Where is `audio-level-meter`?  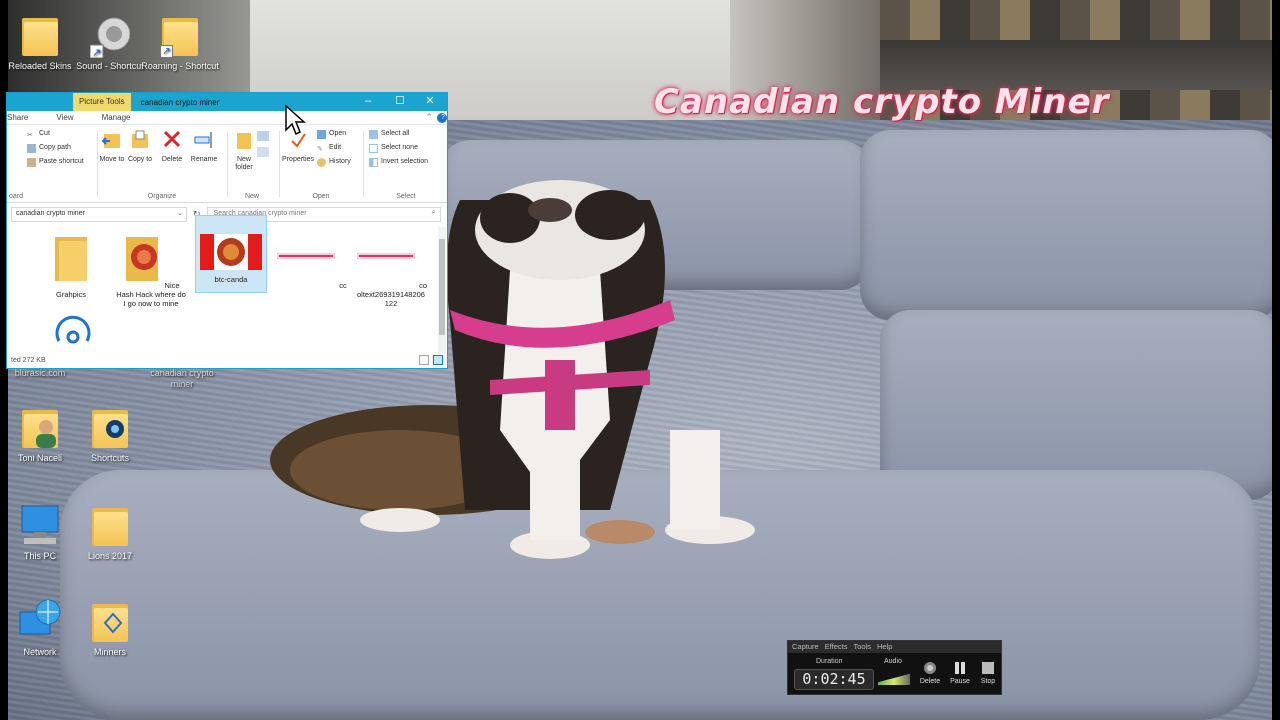
audio-level-meter is located at coordinates (894, 679).